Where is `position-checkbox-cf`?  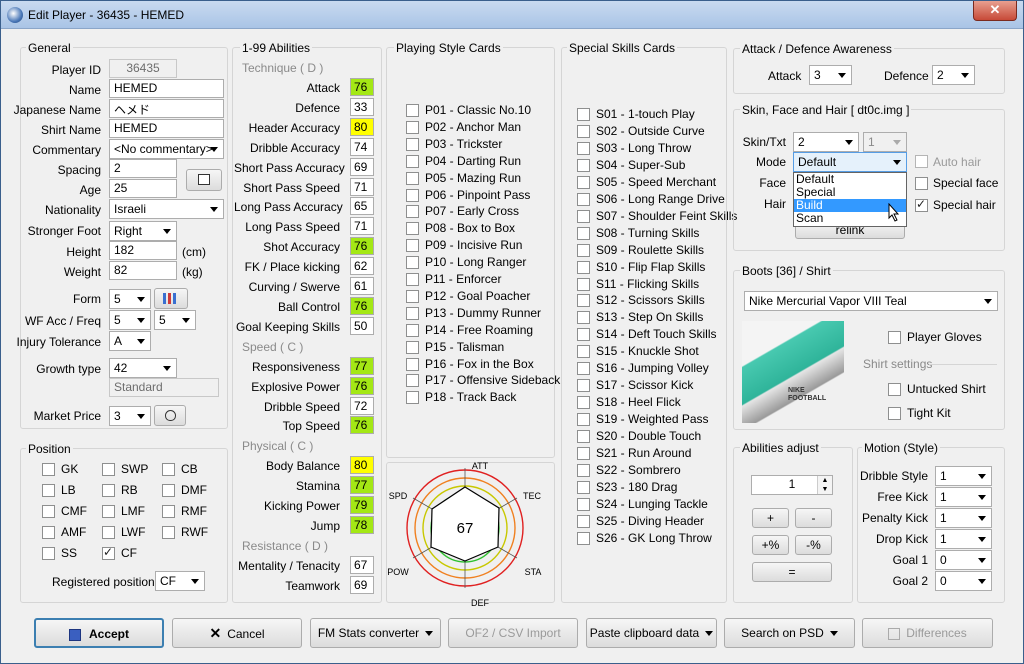
position-checkbox-cf is located at coordinates (108, 552).